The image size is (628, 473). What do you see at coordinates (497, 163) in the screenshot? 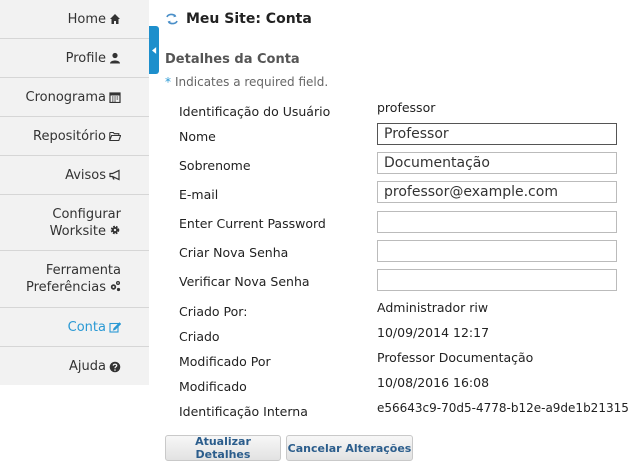
I see `last-name-field` at bounding box center [497, 163].